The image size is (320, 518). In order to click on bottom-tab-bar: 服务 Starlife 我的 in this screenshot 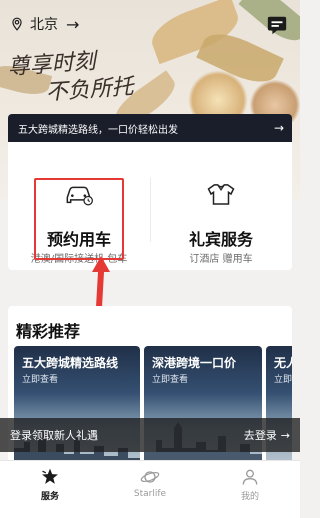, I will do `click(150, 489)`.